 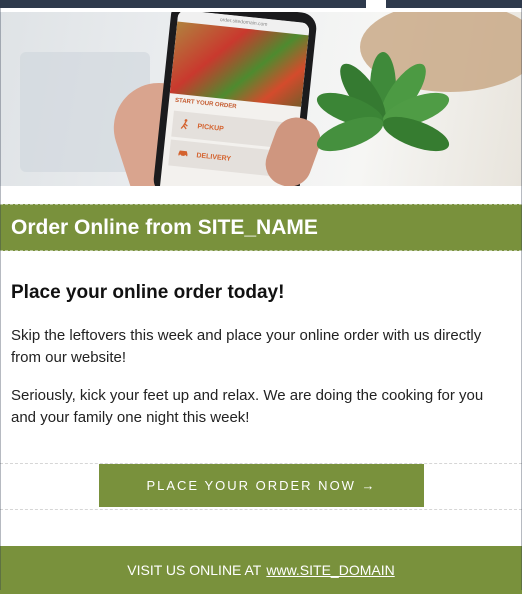 What do you see at coordinates (185, 125) in the screenshot?
I see `walking-person-icon` at bounding box center [185, 125].